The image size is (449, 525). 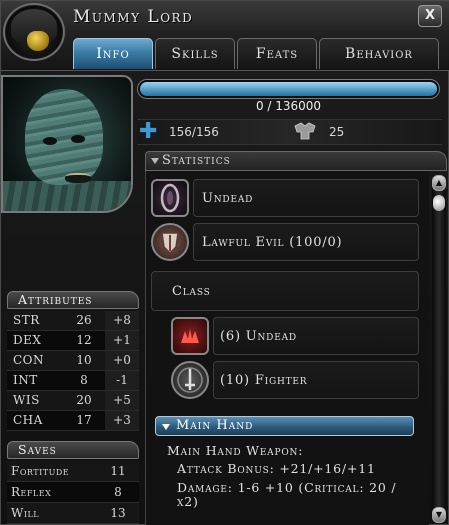 What do you see at coordinates (316, 380) in the screenshot?
I see `class-item-fighter: (10) Fighter` at bounding box center [316, 380].